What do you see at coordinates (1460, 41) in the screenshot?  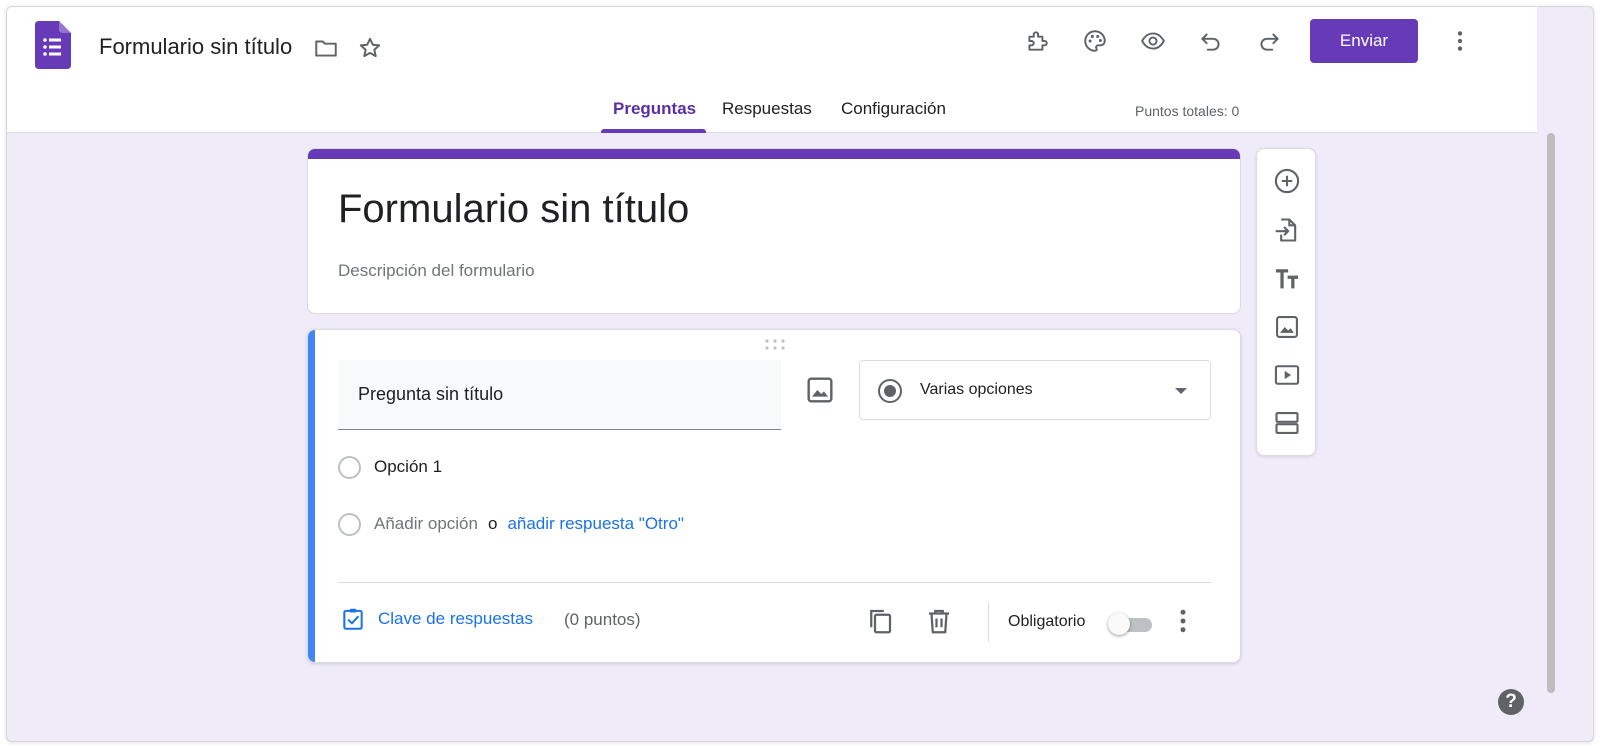 I see `more-vert-icon` at bounding box center [1460, 41].